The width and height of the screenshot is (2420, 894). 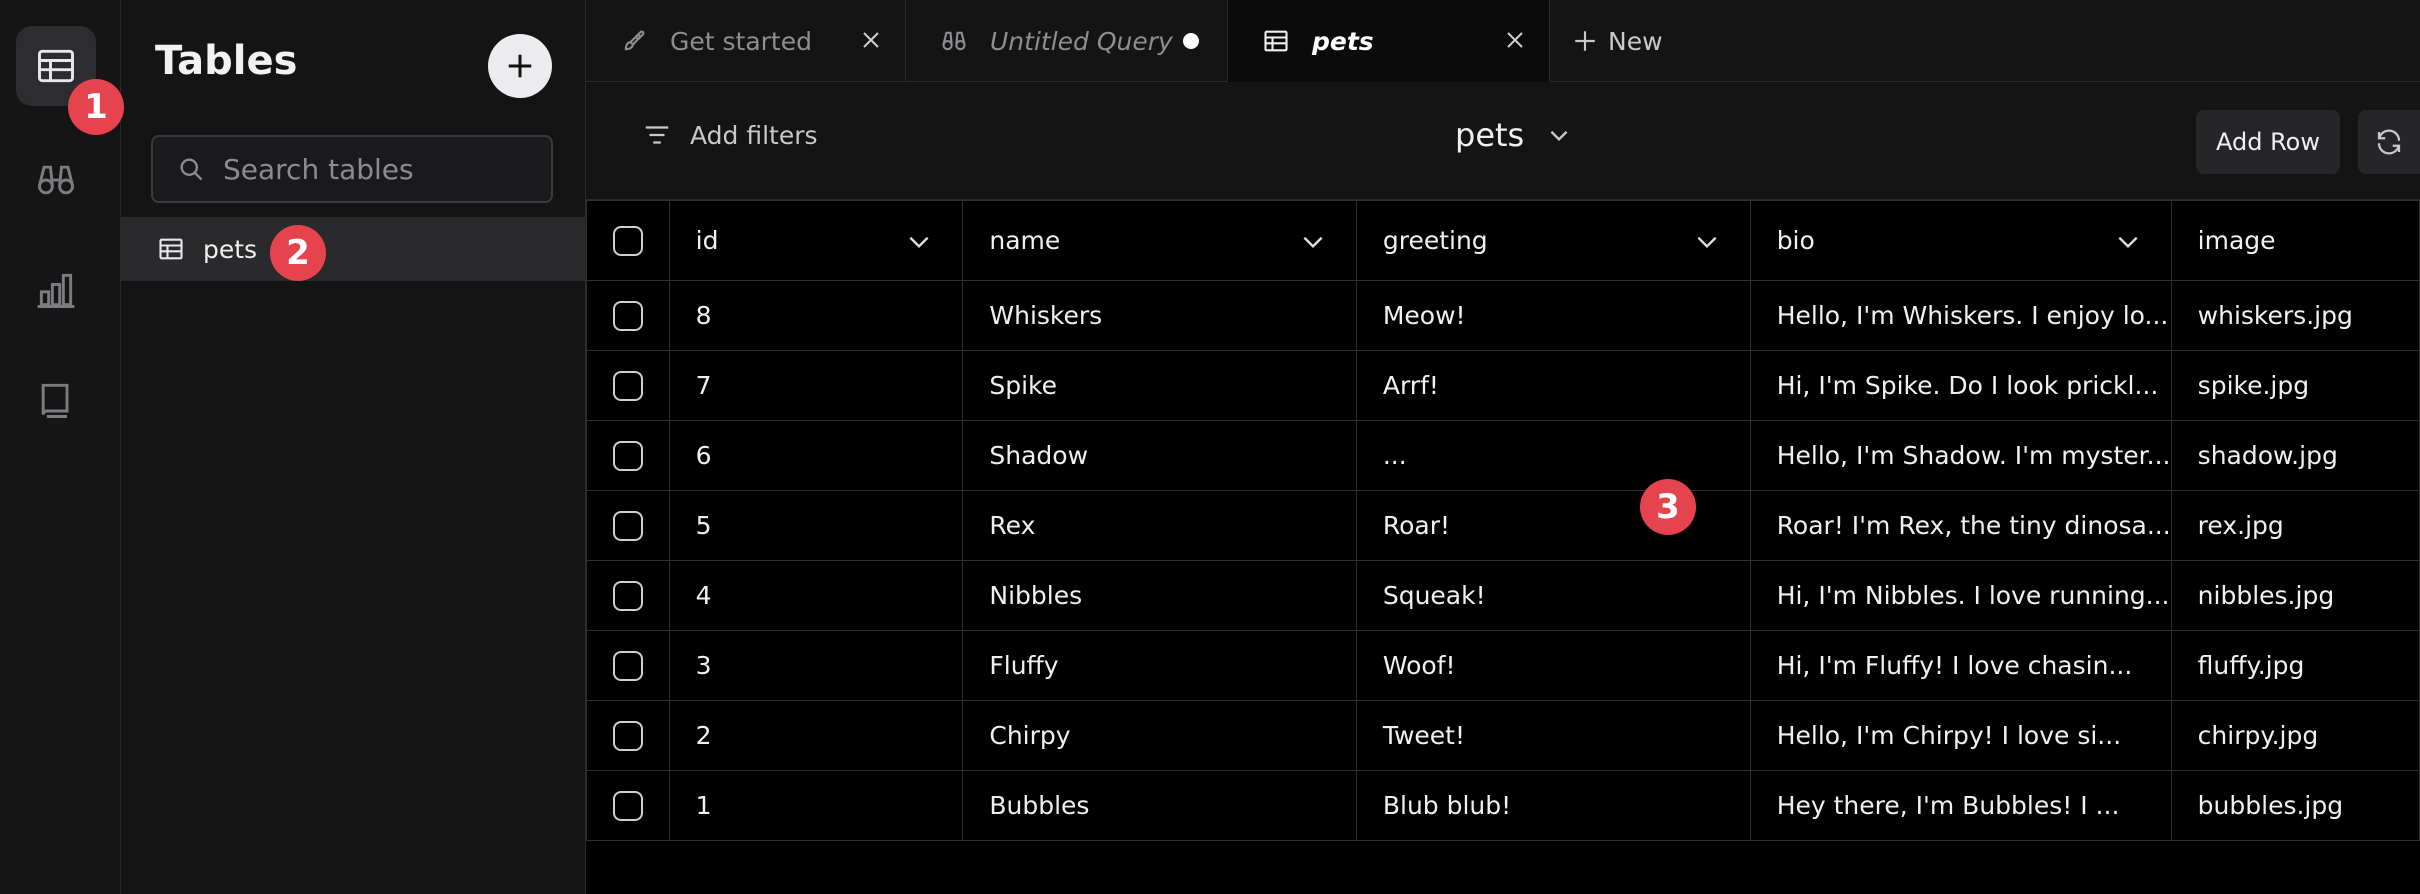 What do you see at coordinates (1553, 240) in the screenshot?
I see `column-header-greeting: greeting` at bounding box center [1553, 240].